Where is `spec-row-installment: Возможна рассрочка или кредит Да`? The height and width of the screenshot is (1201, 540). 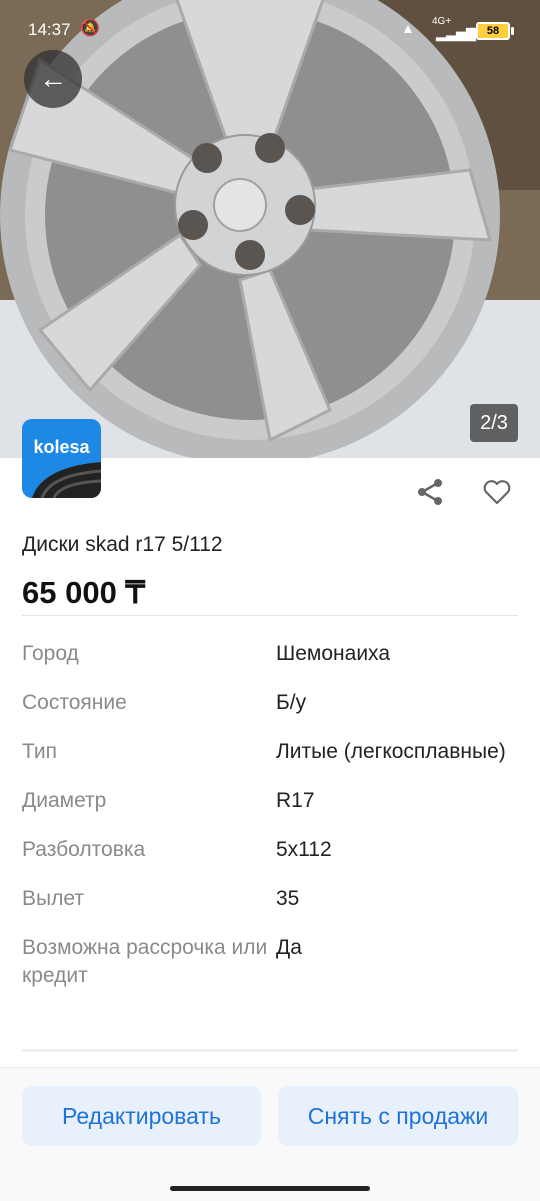
spec-row-installment: Возможна рассрочка или кредит Да is located at coordinates (270, 962).